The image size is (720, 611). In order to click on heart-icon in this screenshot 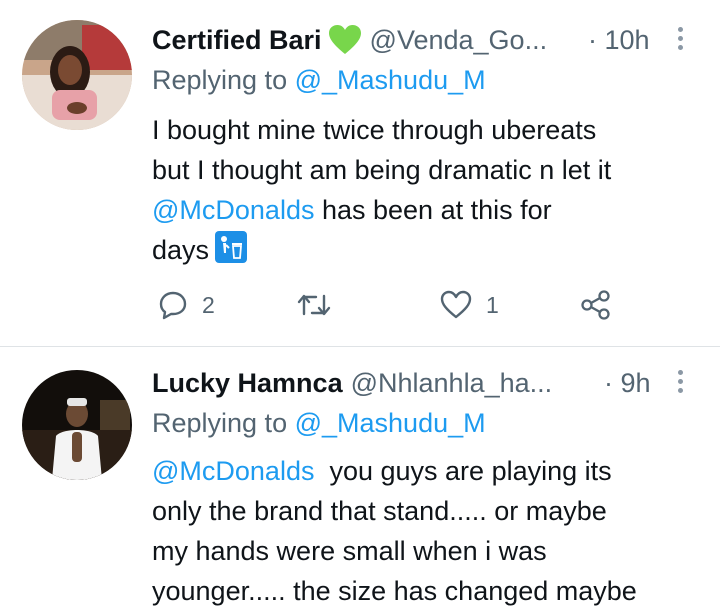, I will do `click(456, 305)`.